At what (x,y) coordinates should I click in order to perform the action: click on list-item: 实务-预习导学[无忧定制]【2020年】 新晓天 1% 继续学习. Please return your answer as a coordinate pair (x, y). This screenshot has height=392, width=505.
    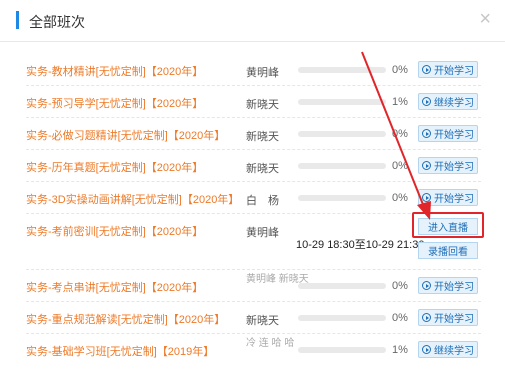
    Looking at the image, I should click on (253, 102).